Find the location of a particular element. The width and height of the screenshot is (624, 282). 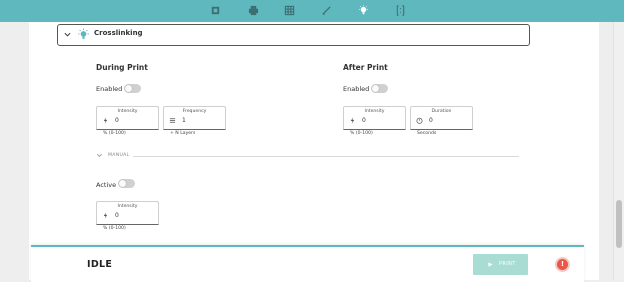

after-print-intensity-field: Intensity 0 is located at coordinates (374, 118).